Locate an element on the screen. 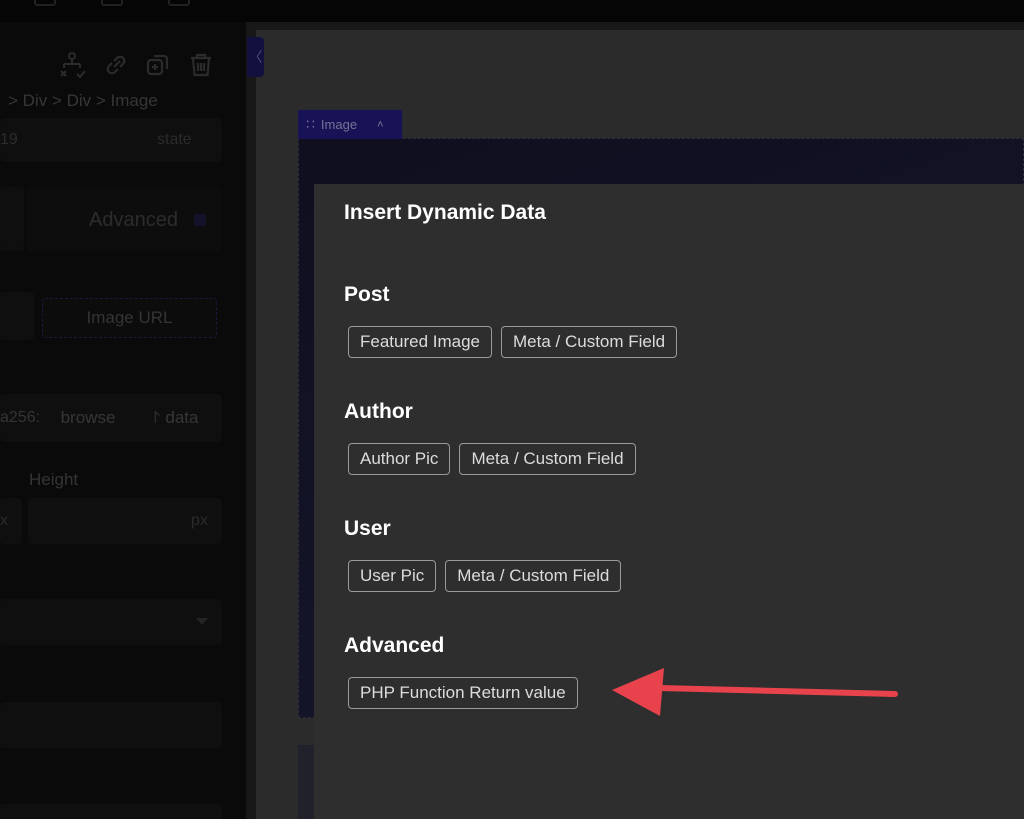 The height and width of the screenshot is (819, 1024). section-title-user: User is located at coordinates (367, 528).